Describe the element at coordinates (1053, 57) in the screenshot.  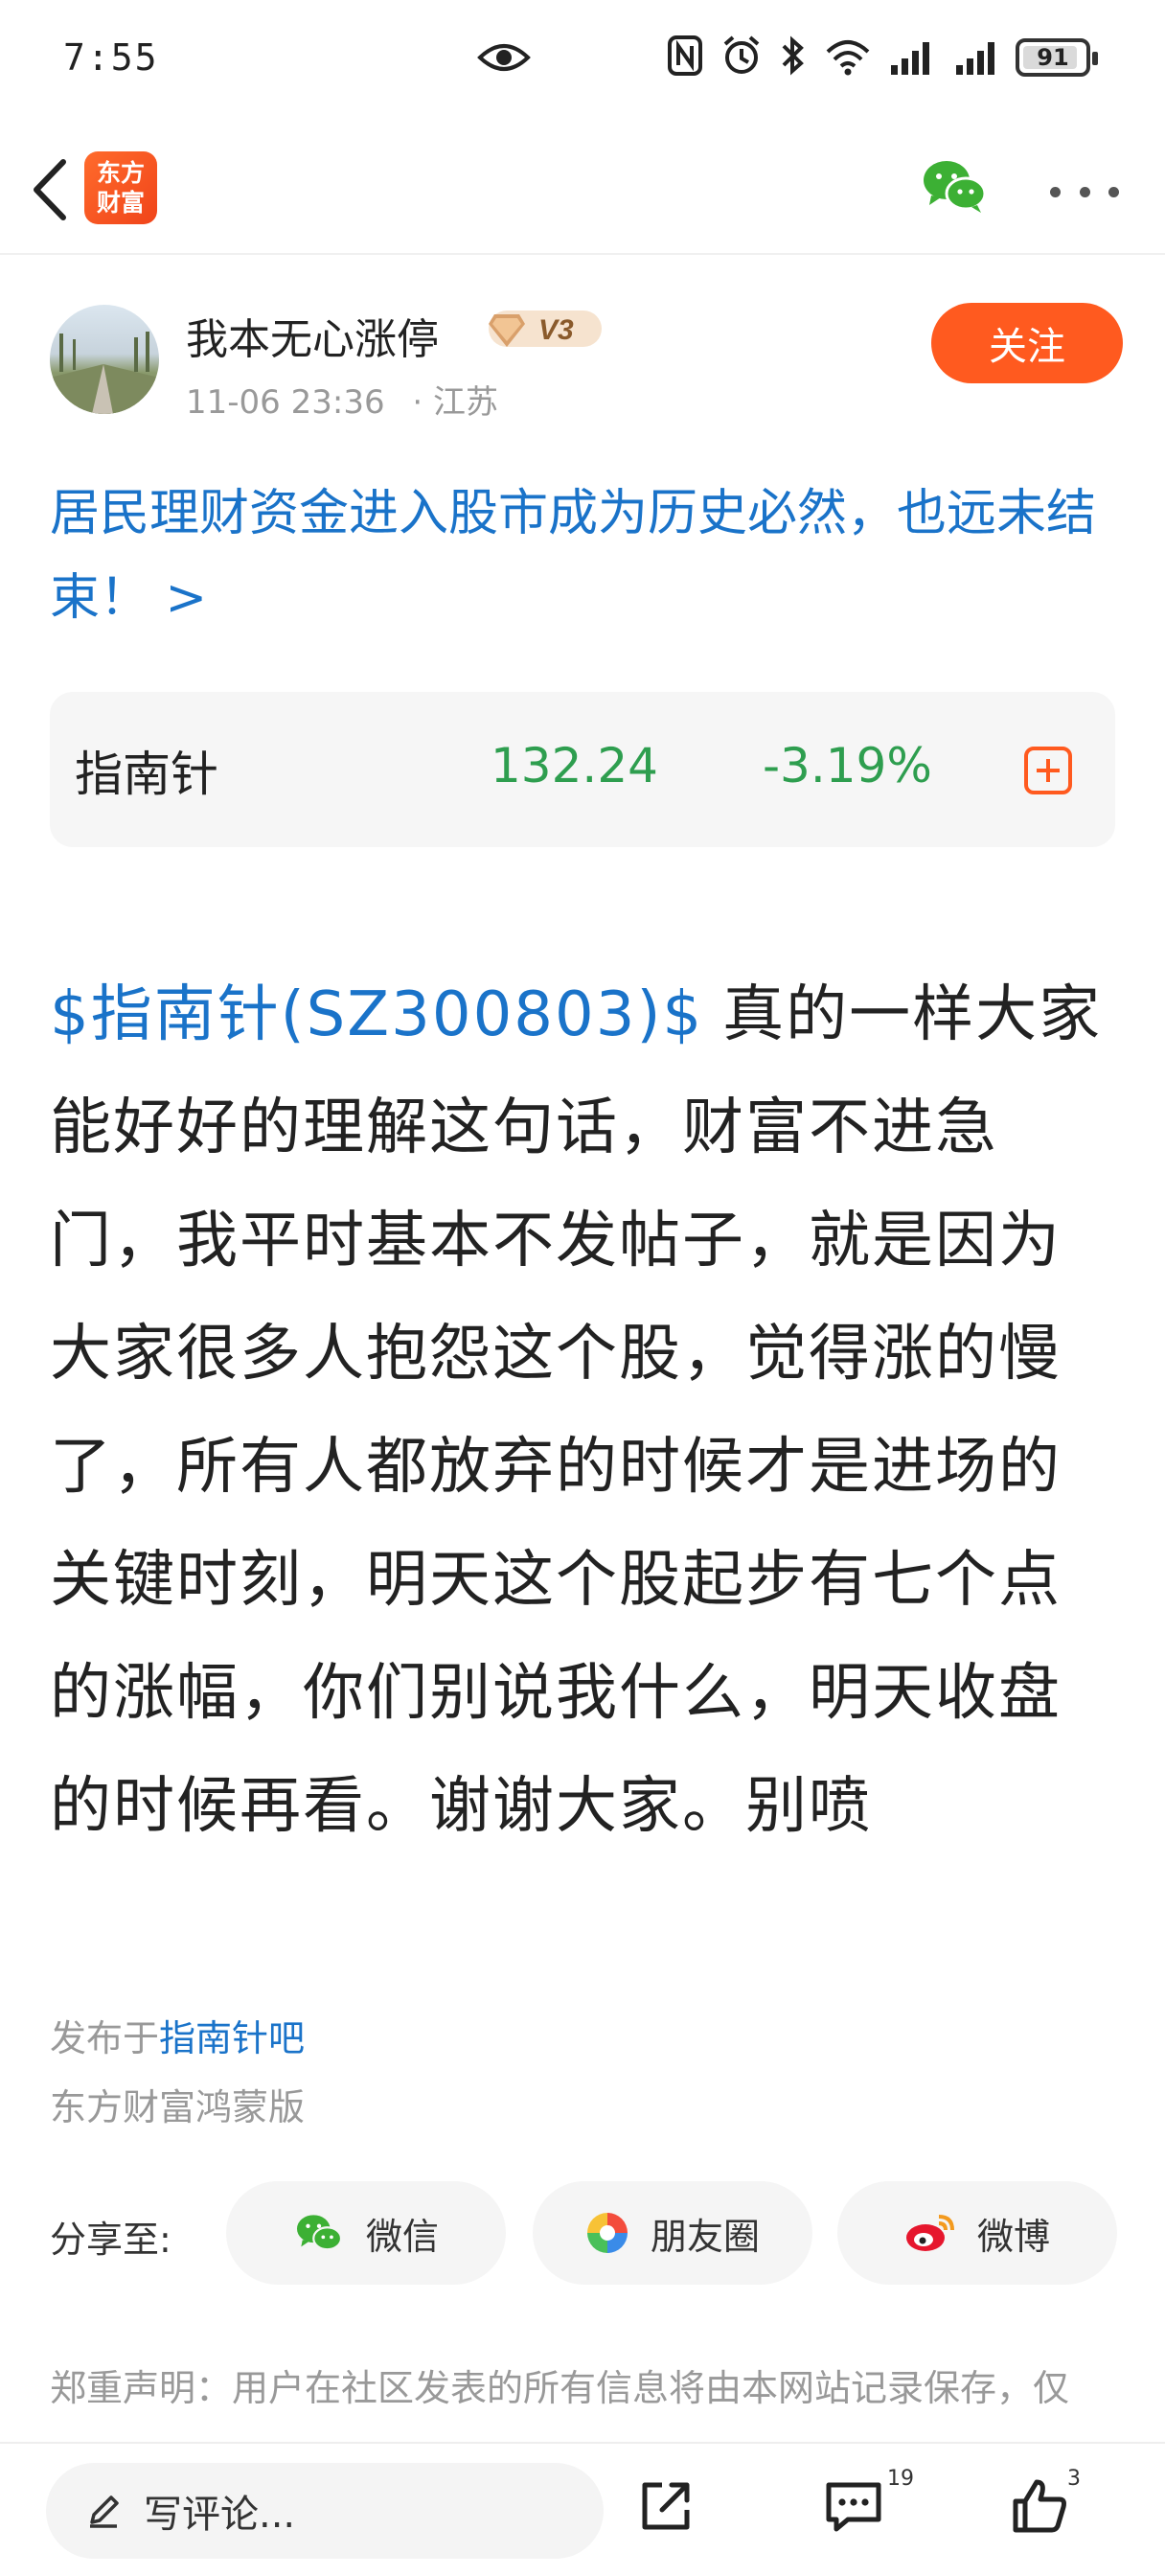
I see `battery-level: 91` at that location.